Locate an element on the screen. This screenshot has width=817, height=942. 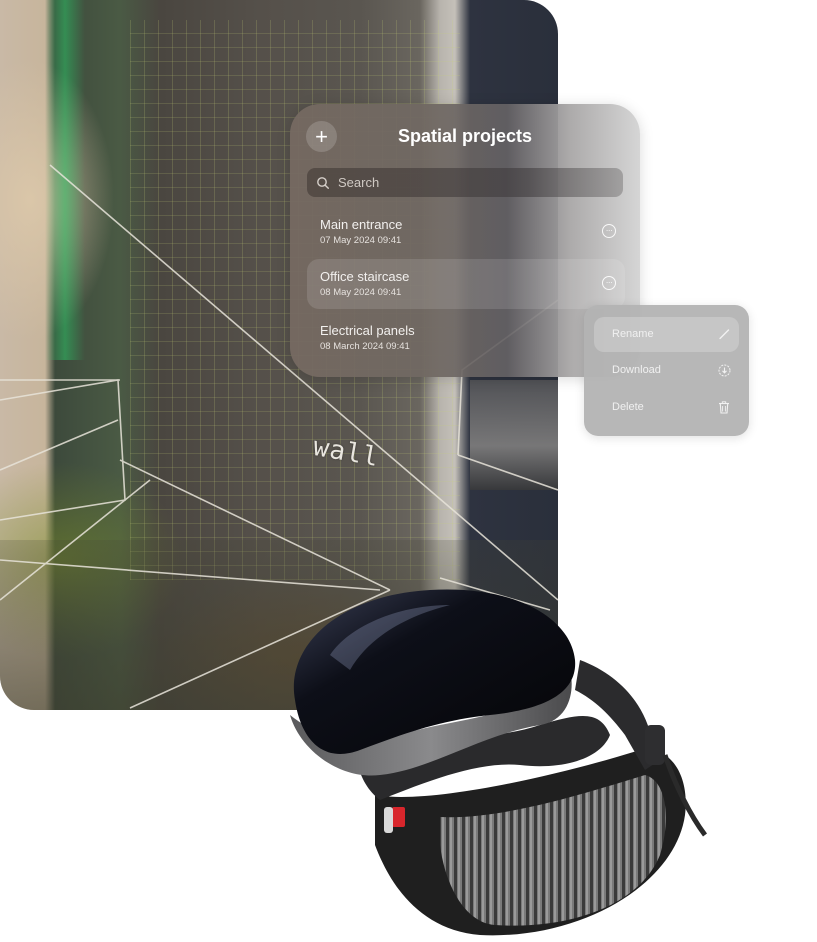
search-input is located at coordinates (468, 182).